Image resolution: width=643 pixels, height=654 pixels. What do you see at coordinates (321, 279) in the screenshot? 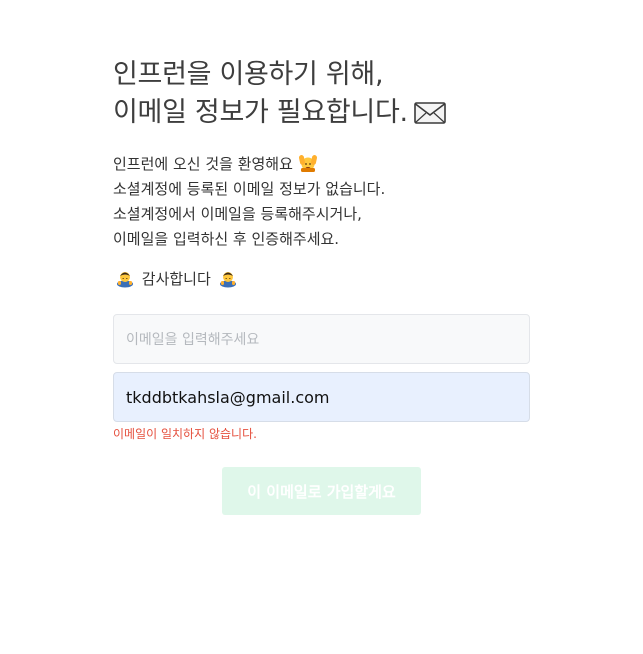
I see `thanks-message: 감사합니다` at bounding box center [321, 279].